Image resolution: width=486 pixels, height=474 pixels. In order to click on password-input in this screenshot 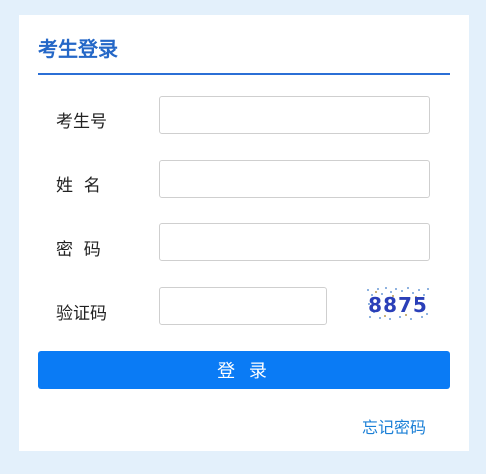, I will do `click(294, 242)`.